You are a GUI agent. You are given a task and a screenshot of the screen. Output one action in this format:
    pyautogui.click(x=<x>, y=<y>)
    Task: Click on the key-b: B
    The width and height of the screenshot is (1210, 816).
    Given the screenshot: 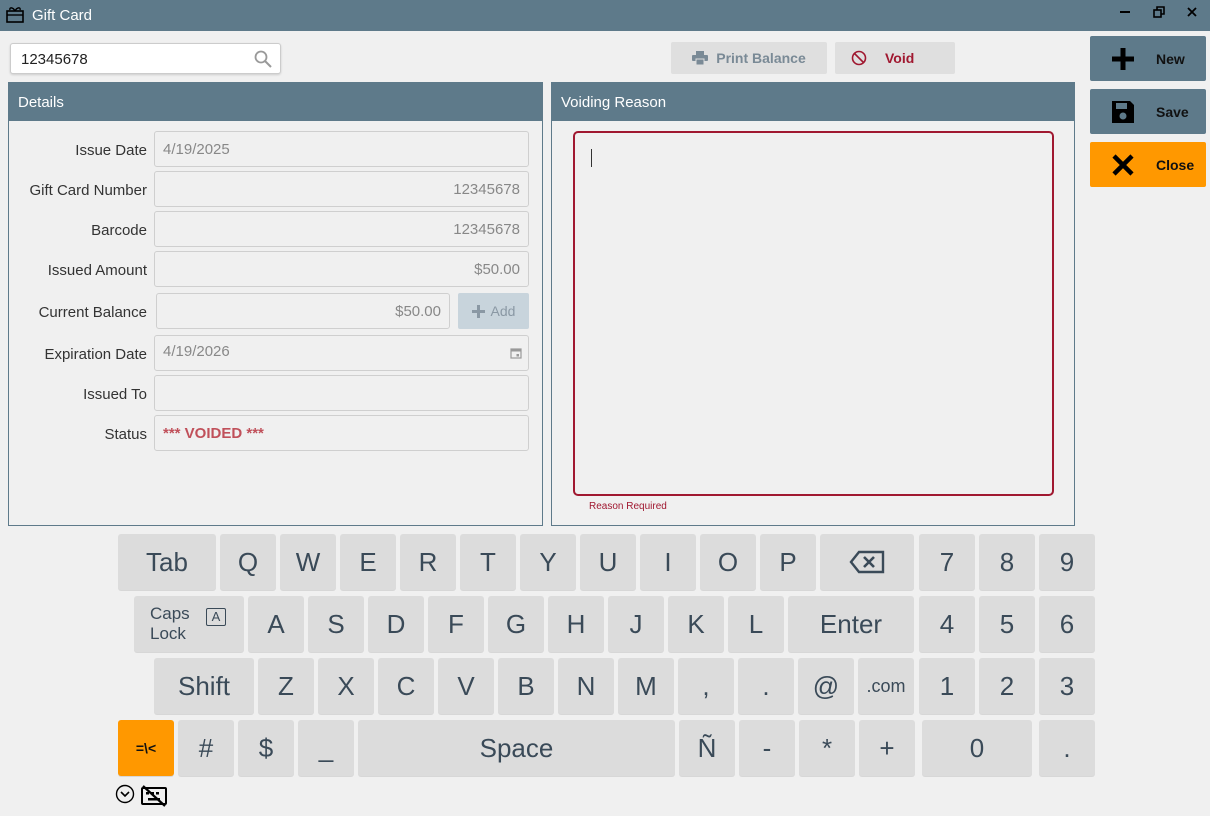 What is the action you would take?
    pyautogui.click(x=526, y=686)
    